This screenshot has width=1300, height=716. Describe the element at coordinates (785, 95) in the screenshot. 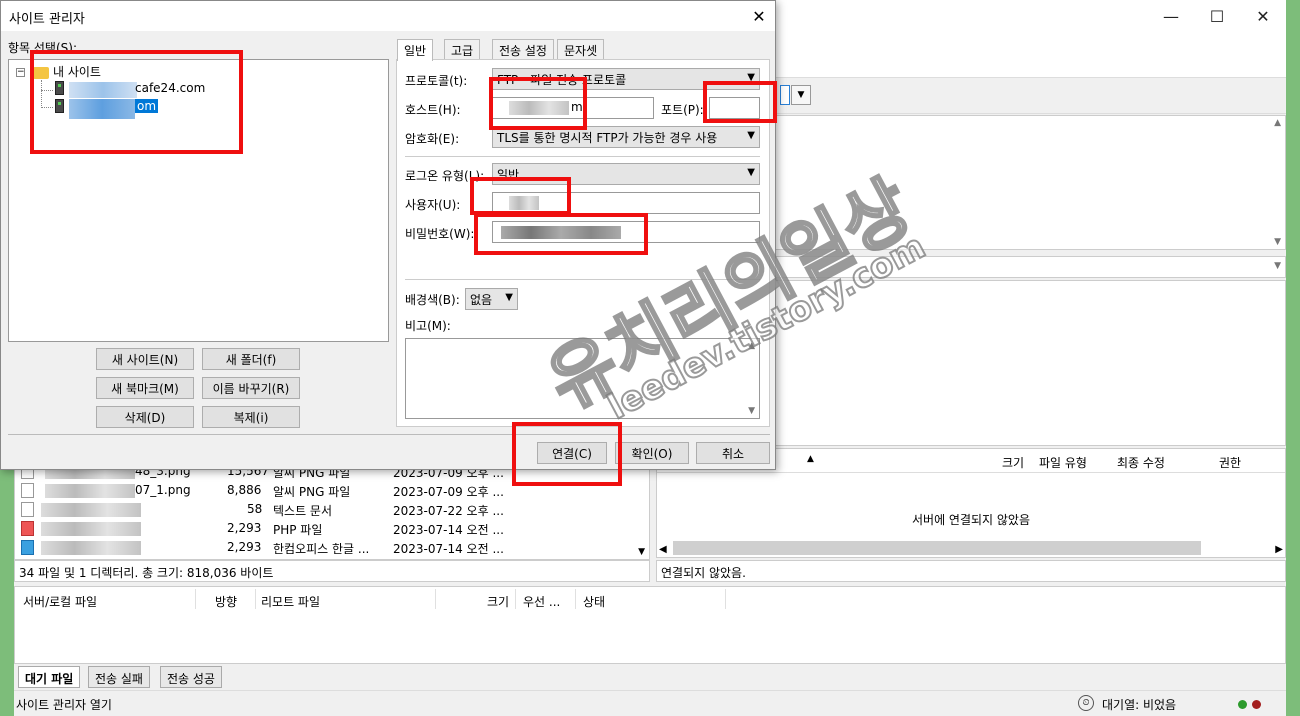

I see `quickconnect-input` at that location.